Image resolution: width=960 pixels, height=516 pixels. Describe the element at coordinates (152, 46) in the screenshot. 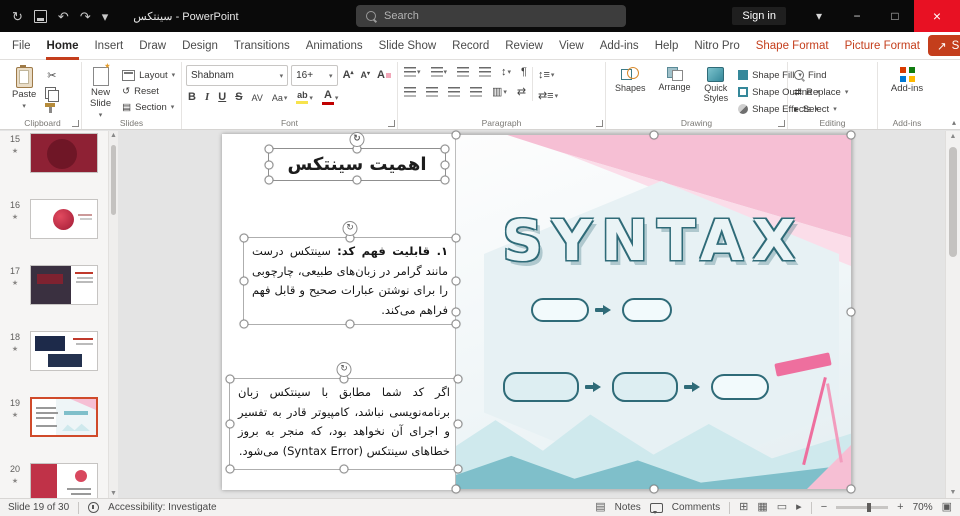

I see `tab-draw: Draw` at that location.